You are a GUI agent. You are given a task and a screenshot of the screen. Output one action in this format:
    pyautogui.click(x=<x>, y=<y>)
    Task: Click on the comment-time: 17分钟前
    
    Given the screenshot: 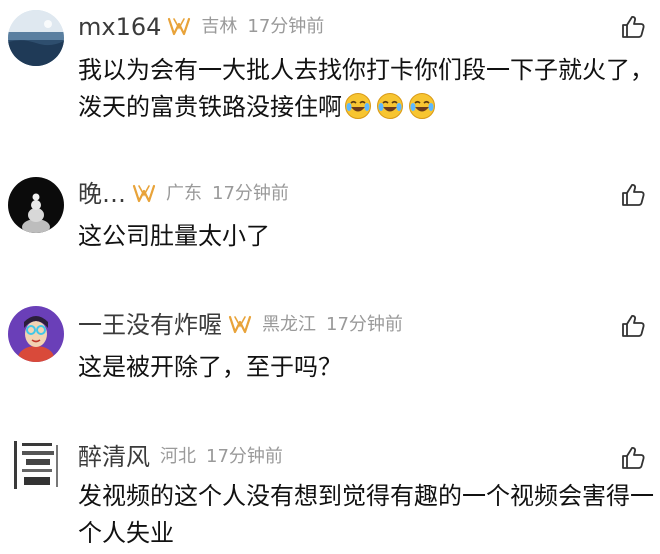 What is the action you would take?
    pyautogui.click(x=244, y=456)
    